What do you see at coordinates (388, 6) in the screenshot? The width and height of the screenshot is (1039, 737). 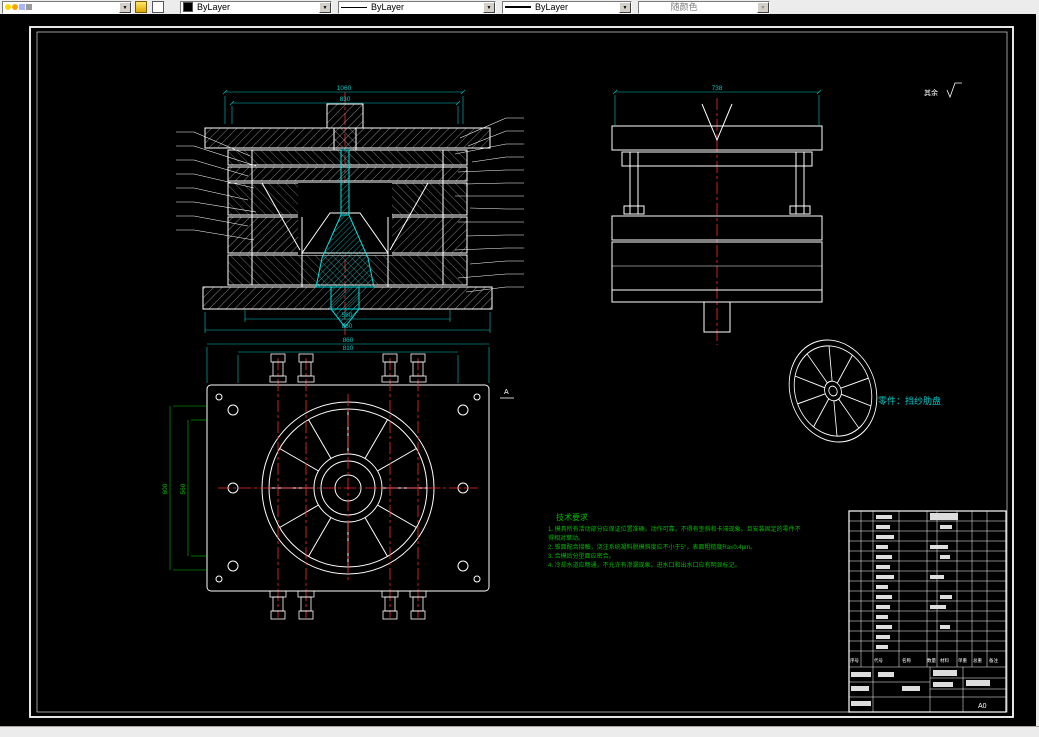 I see `linetype-combo-value: ByLayer` at bounding box center [388, 6].